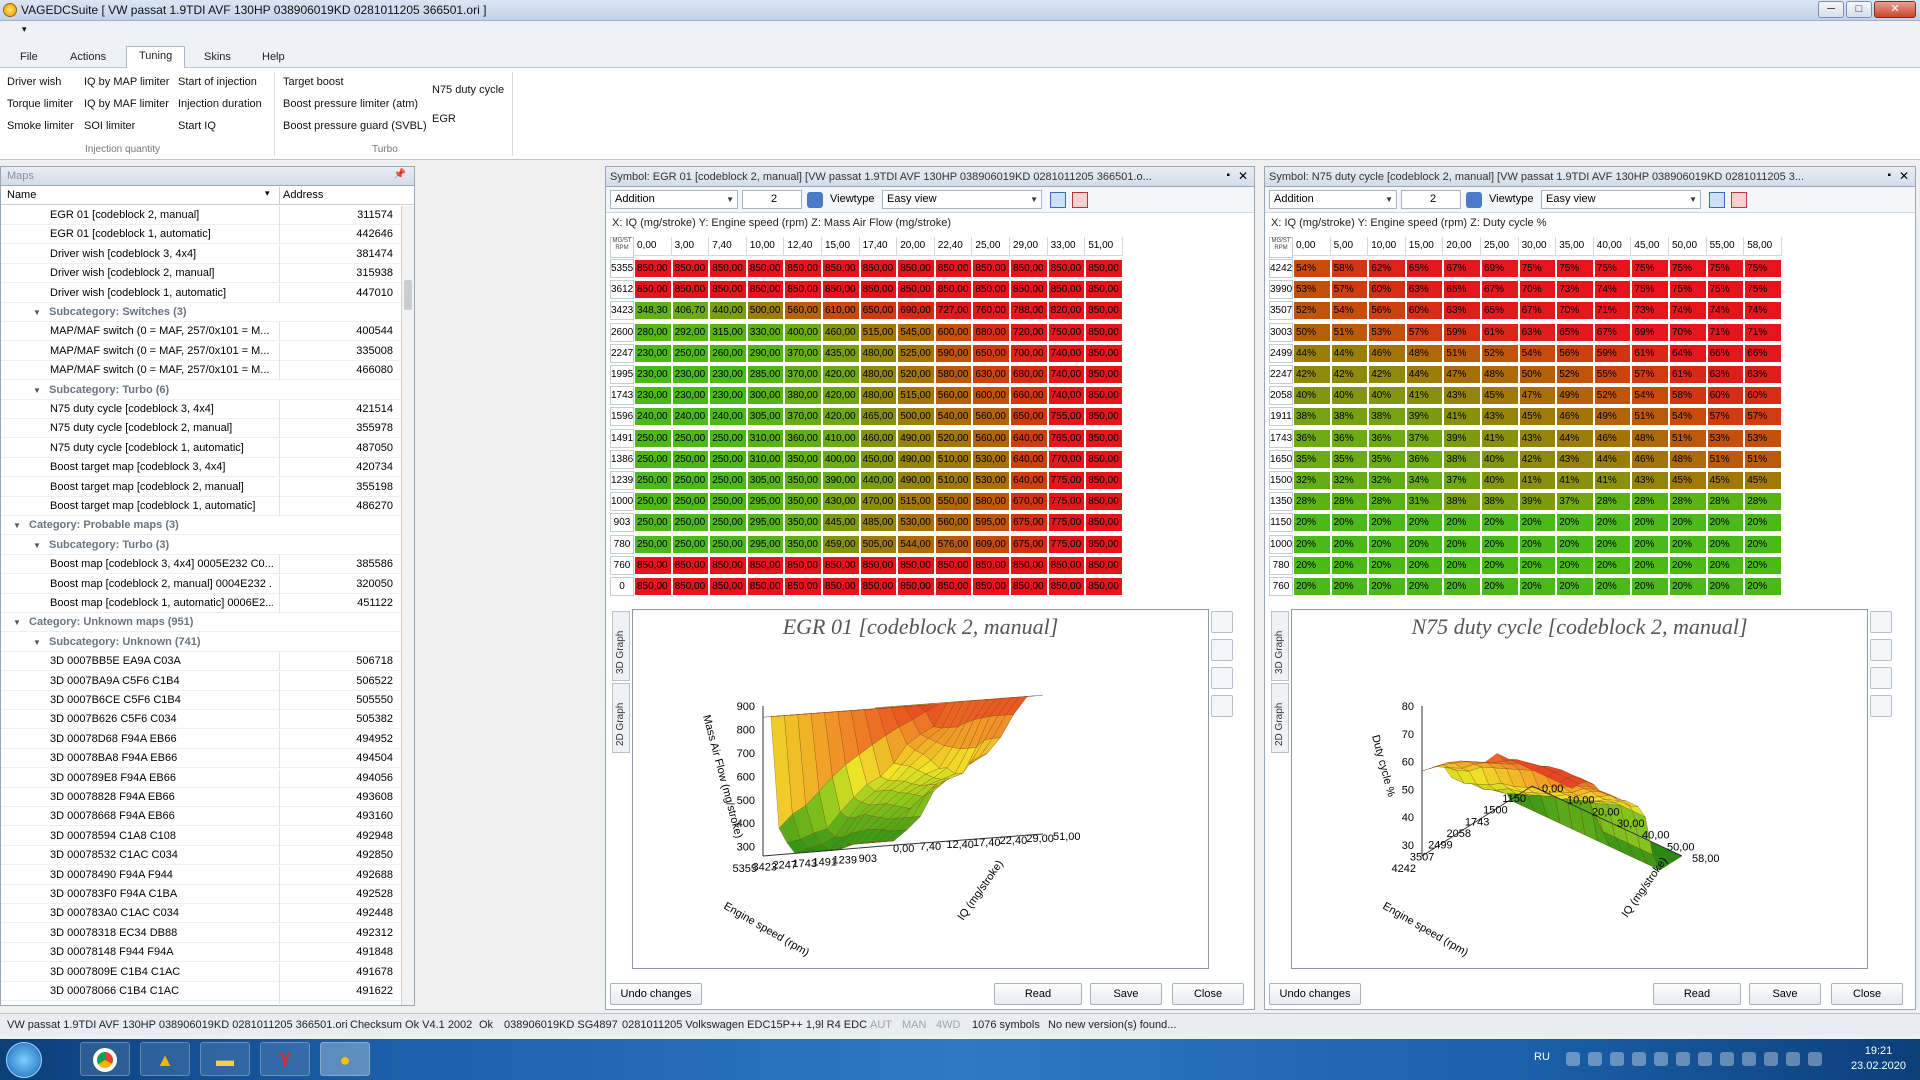 This screenshot has height=1080, width=1920. I want to click on map-cell: 66%, so click(1763, 353).